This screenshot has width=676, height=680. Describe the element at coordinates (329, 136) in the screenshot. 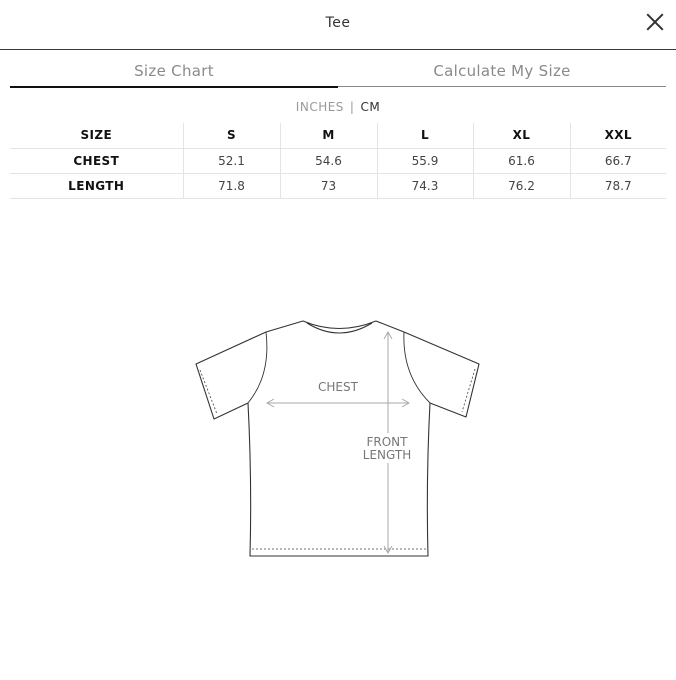

I see `column-header-m: M` at that location.